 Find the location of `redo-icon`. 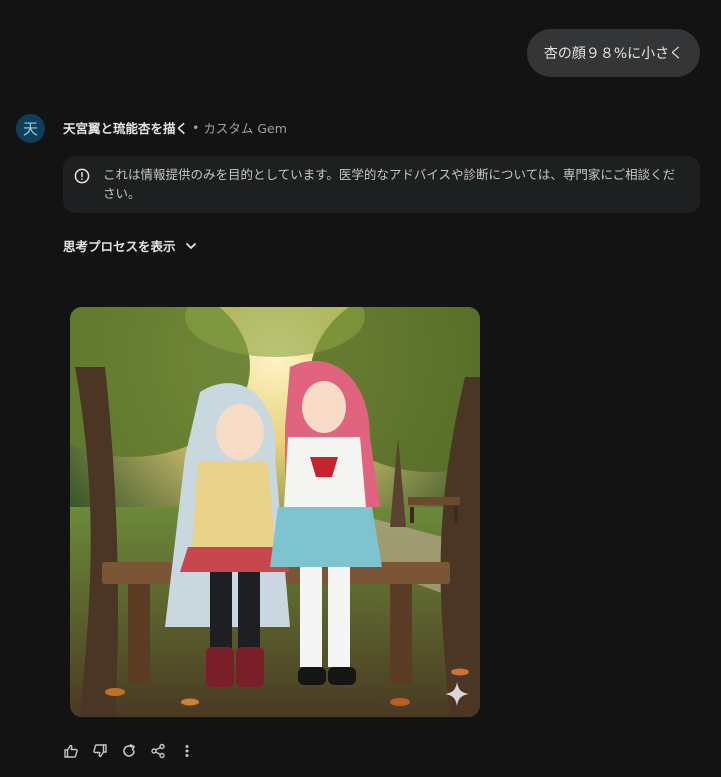

redo-icon is located at coordinates (129, 750).